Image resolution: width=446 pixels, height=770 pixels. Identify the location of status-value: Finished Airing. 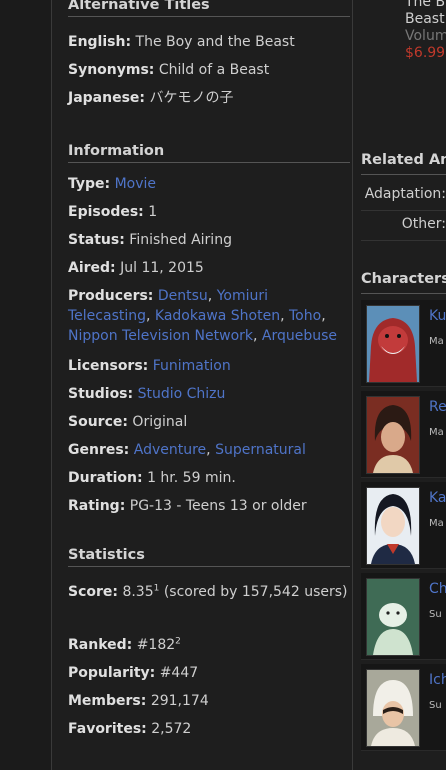
(180, 240).